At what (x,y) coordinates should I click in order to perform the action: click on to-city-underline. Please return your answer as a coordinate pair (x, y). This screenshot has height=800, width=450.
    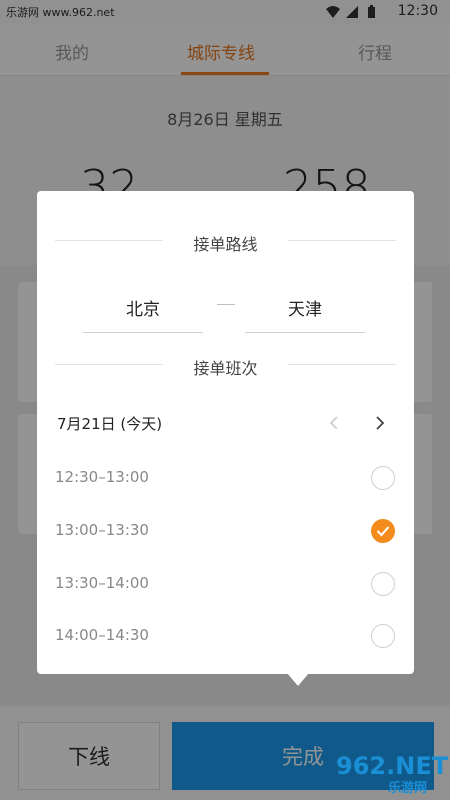
    Looking at the image, I should click on (305, 332).